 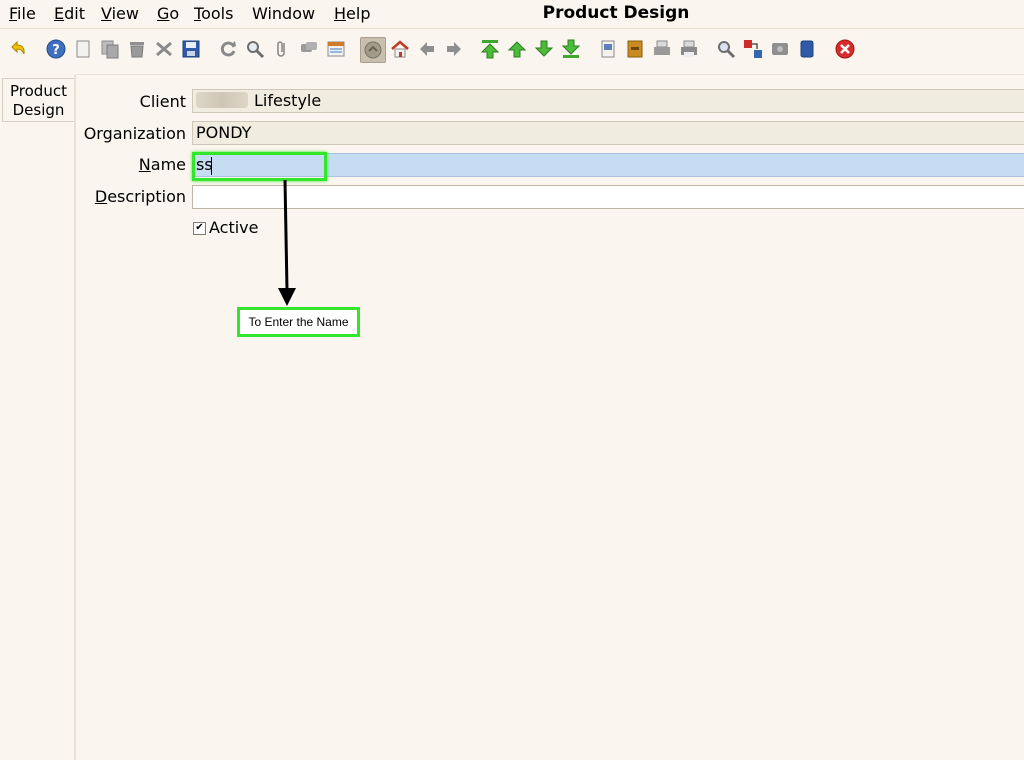 What do you see at coordinates (164, 49) in the screenshot?
I see `delete-selection-icon` at bounding box center [164, 49].